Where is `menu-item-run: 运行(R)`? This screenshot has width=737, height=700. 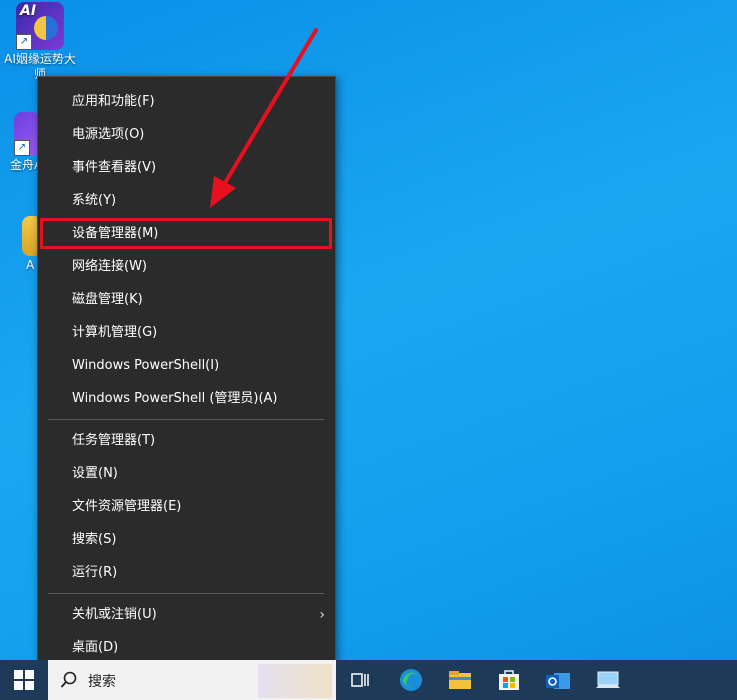 menu-item-run: 运行(R) is located at coordinates (186, 573).